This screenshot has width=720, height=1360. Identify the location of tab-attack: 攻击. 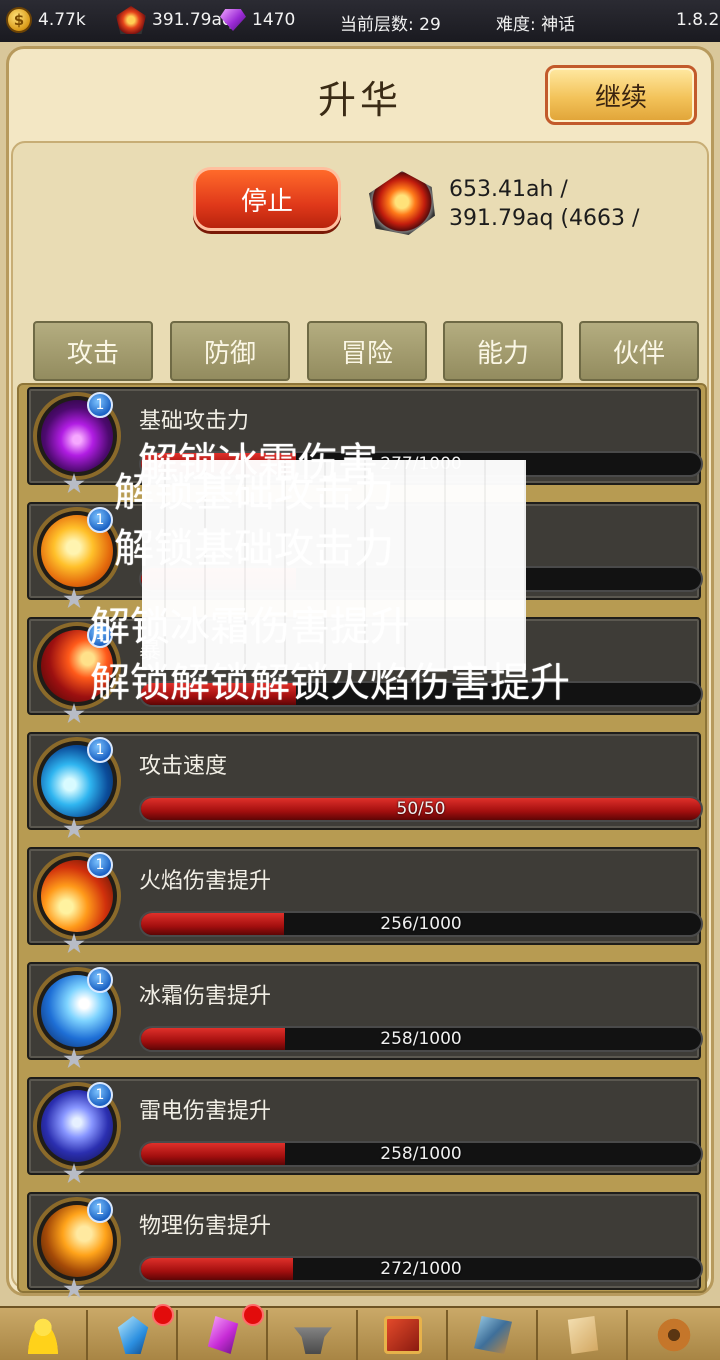
(93, 351).